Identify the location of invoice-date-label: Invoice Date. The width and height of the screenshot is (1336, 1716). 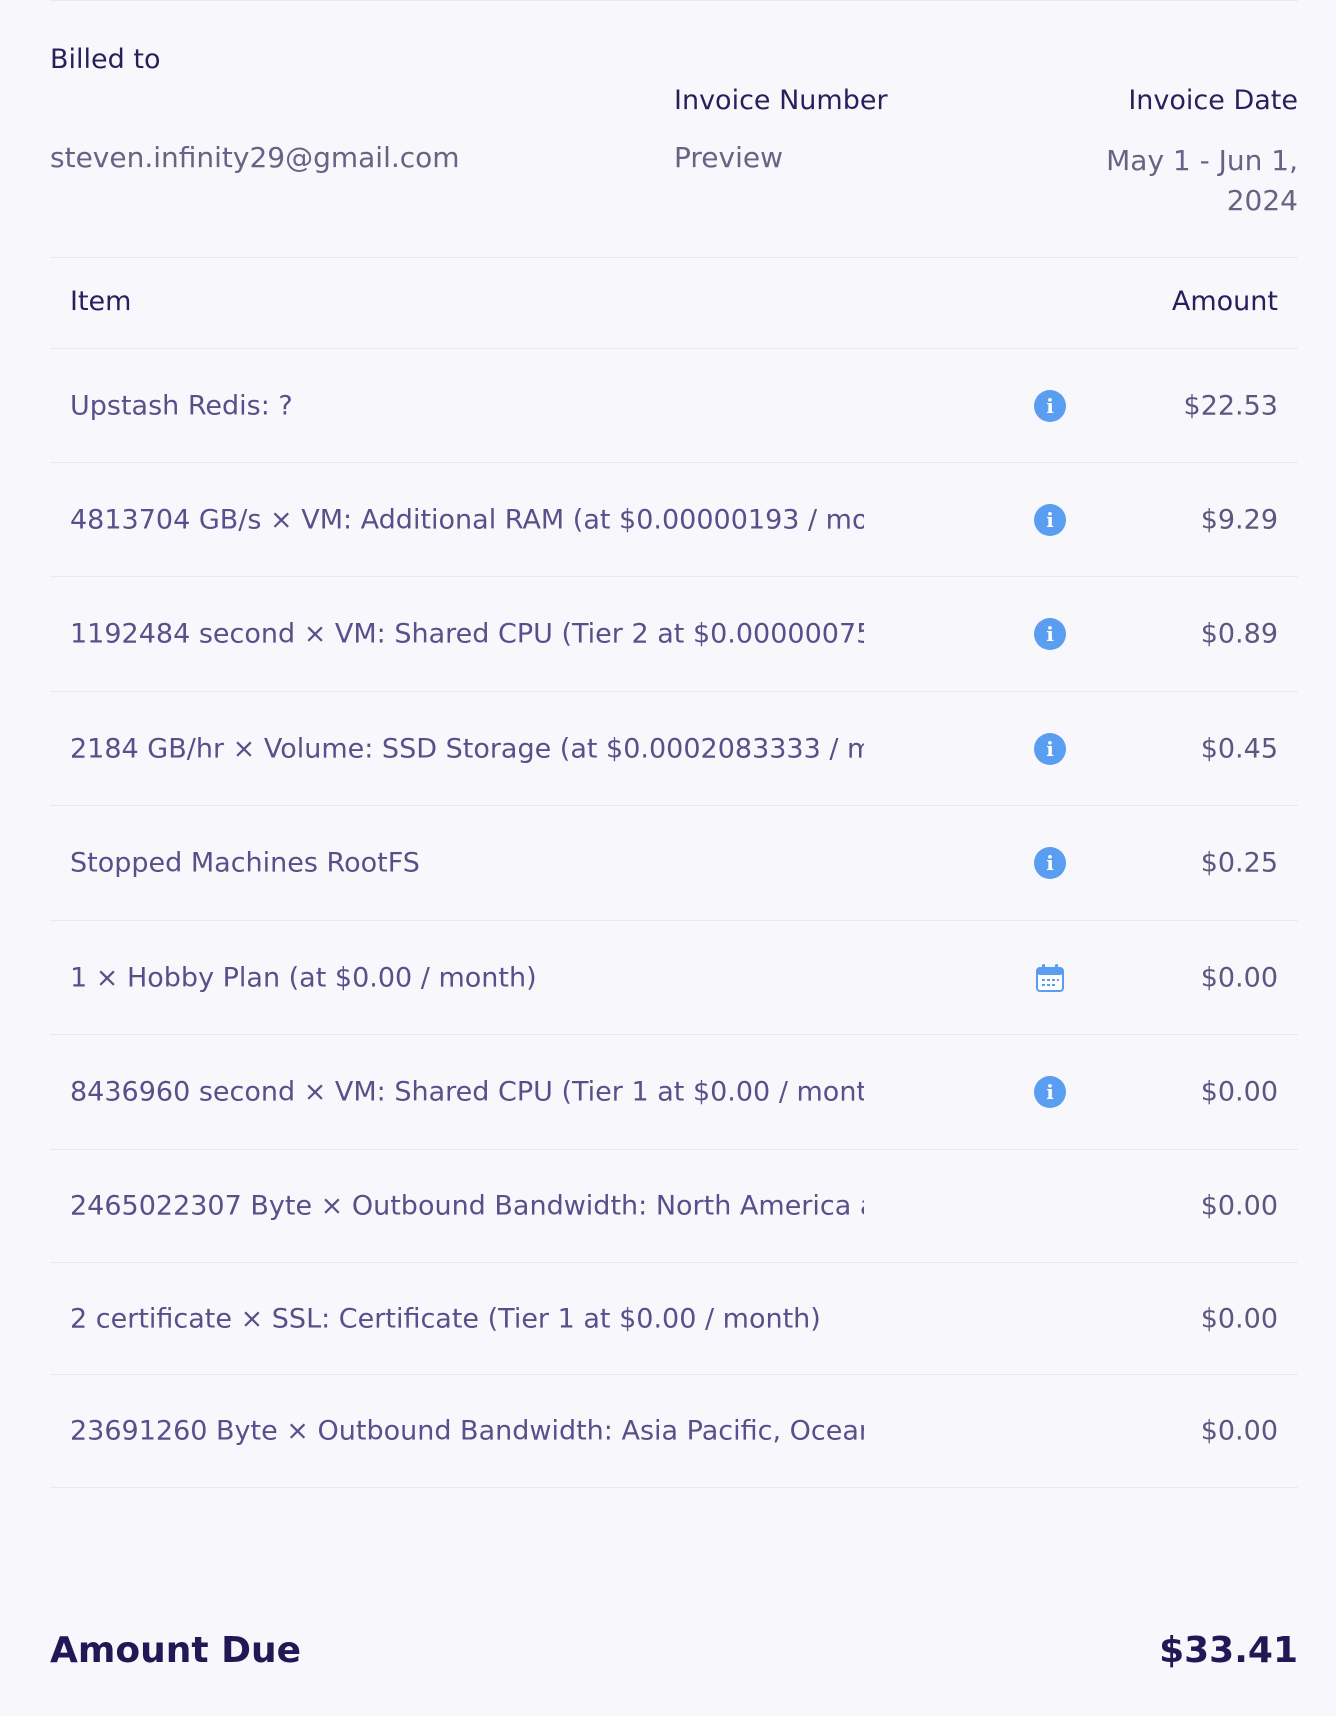
(1213, 100).